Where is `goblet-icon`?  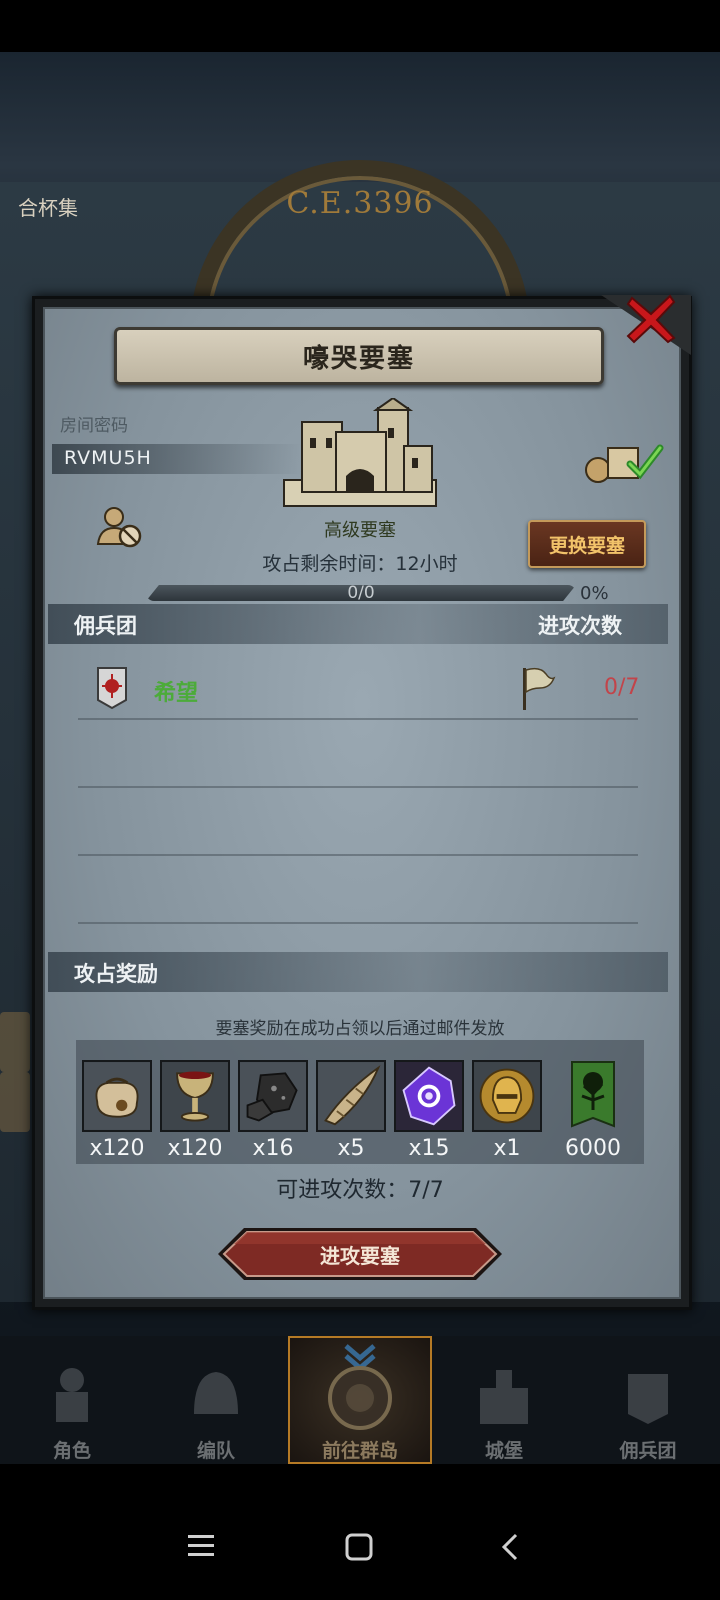
goblet-icon is located at coordinates (195, 1096).